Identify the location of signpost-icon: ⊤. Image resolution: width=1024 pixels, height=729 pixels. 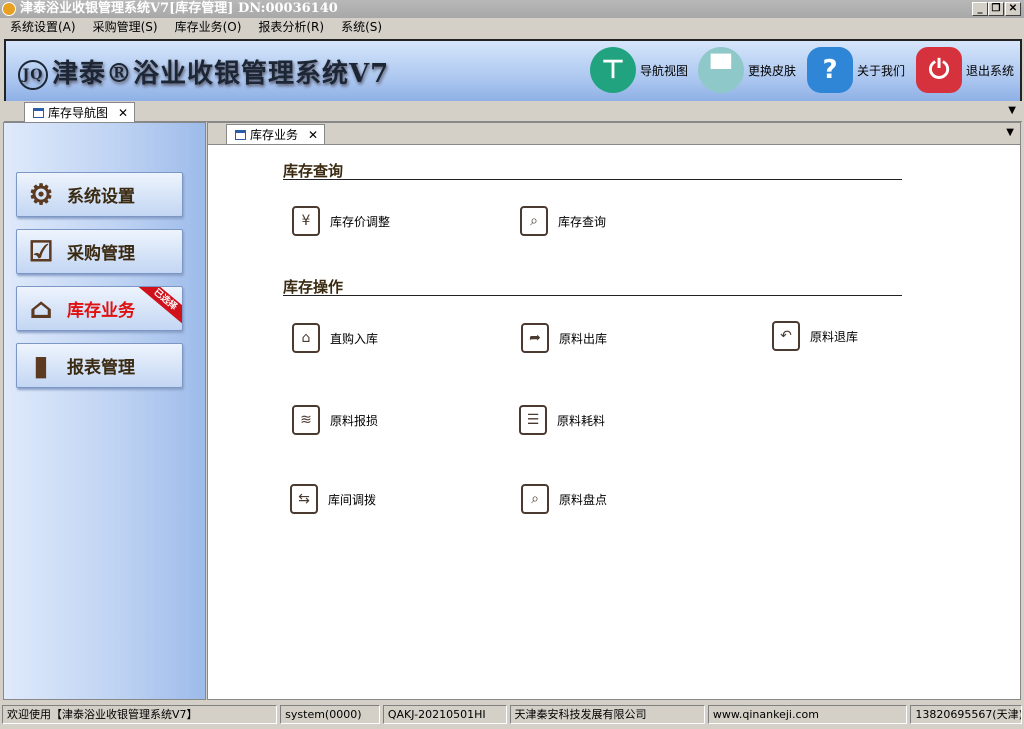
(613, 70).